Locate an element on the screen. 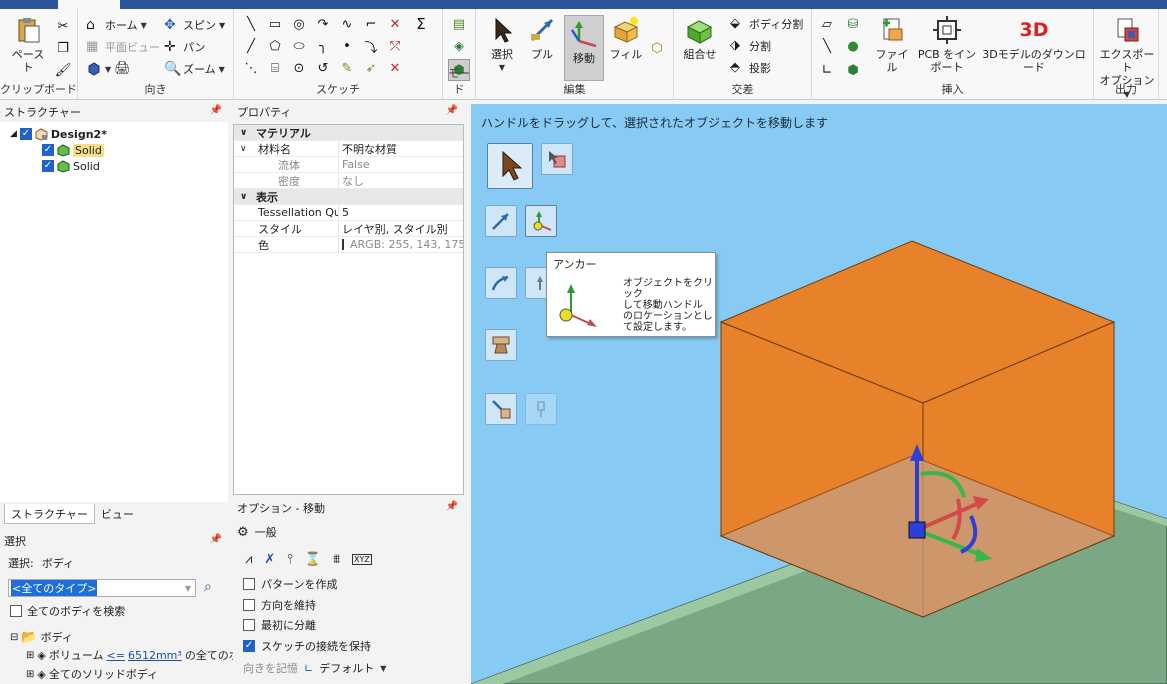 The image size is (1167, 684). view-cube-button: ▼ 🖨 is located at coordinates (108, 69).